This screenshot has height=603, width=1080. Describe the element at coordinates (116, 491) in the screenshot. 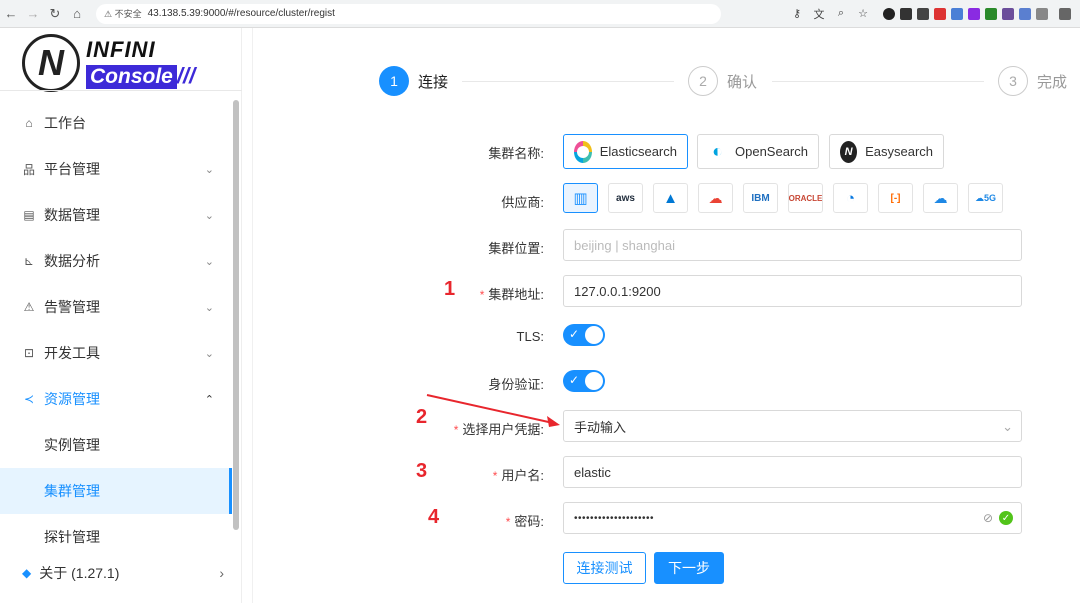

I see `sidebar-subitem-clusters: 集群管理` at that location.